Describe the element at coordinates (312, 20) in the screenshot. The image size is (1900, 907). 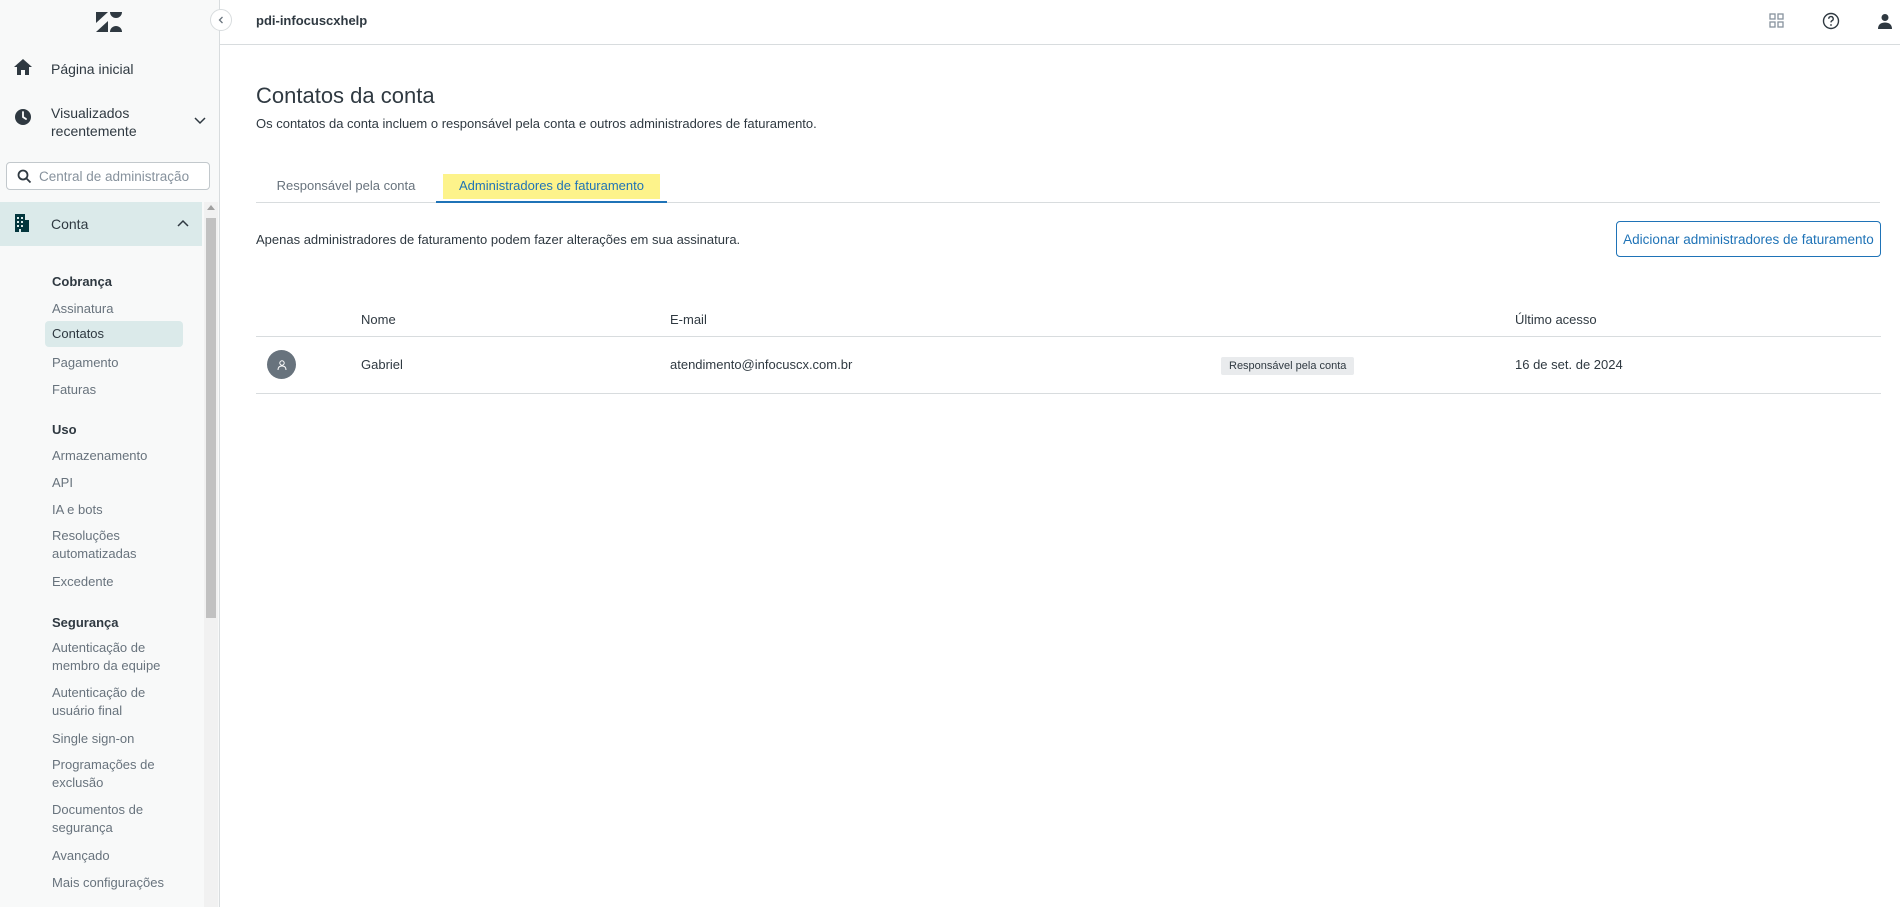
I see `account-subdomain: pdi-infocuscxhelp` at that location.